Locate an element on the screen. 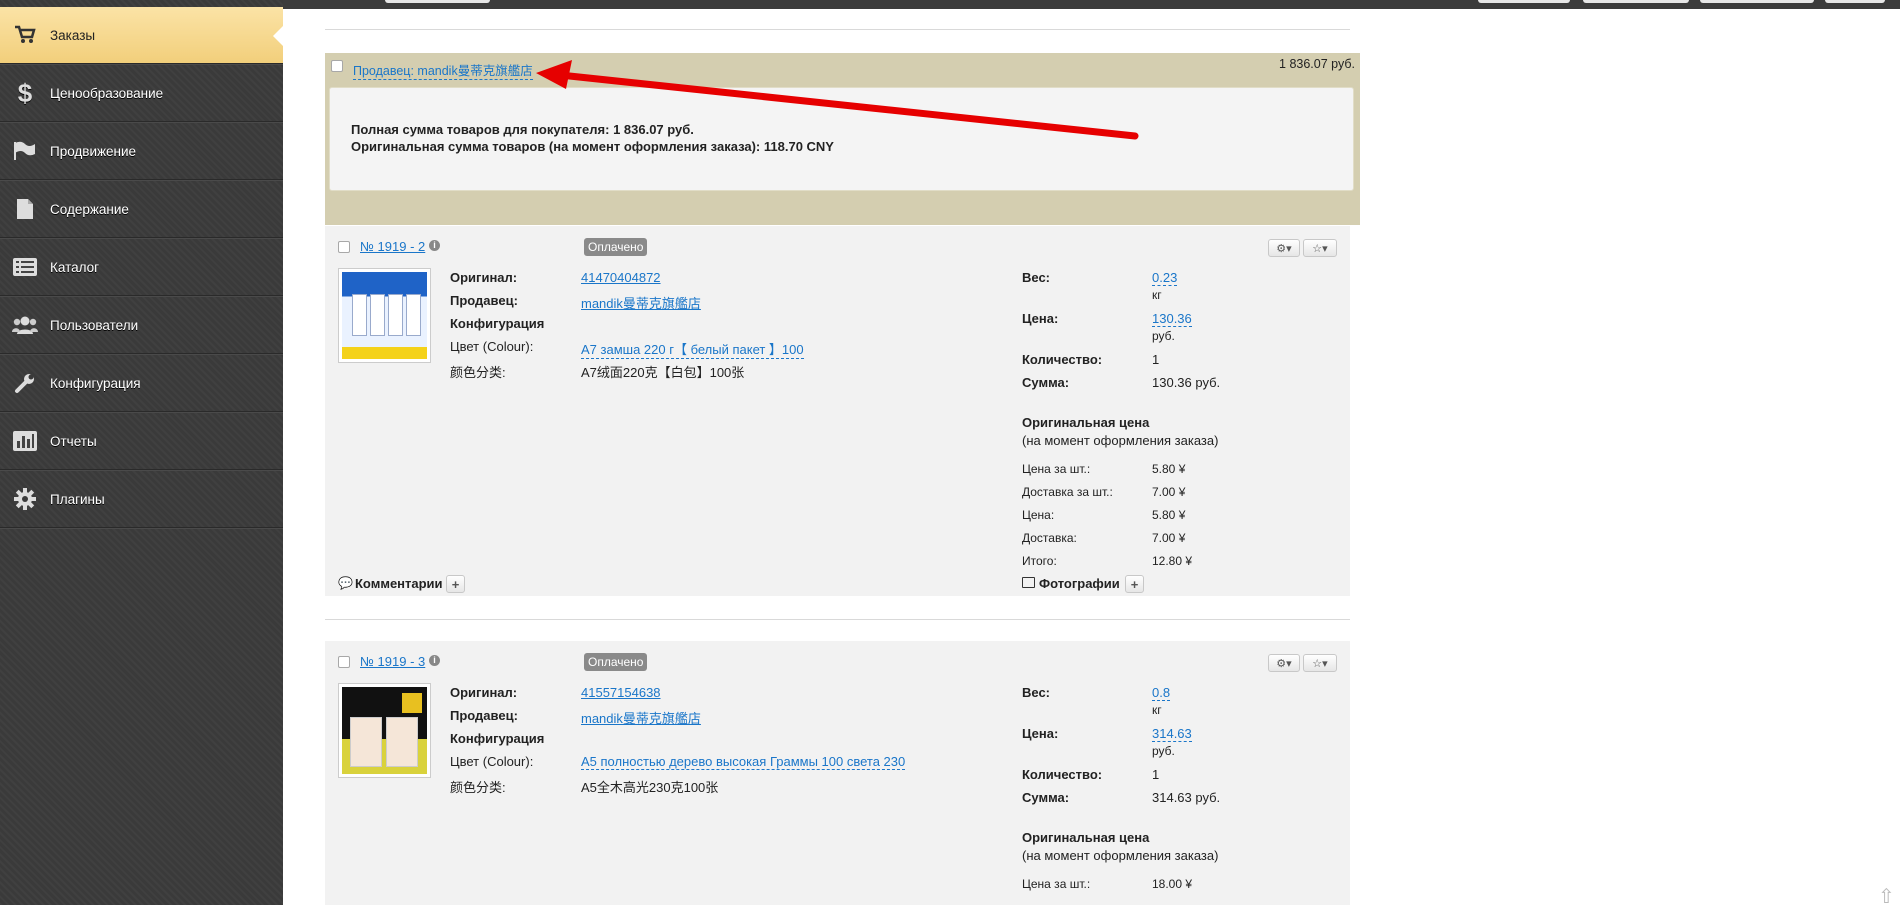 This screenshot has height=909, width=1900. users-icon is located at coordinates (25, 325).